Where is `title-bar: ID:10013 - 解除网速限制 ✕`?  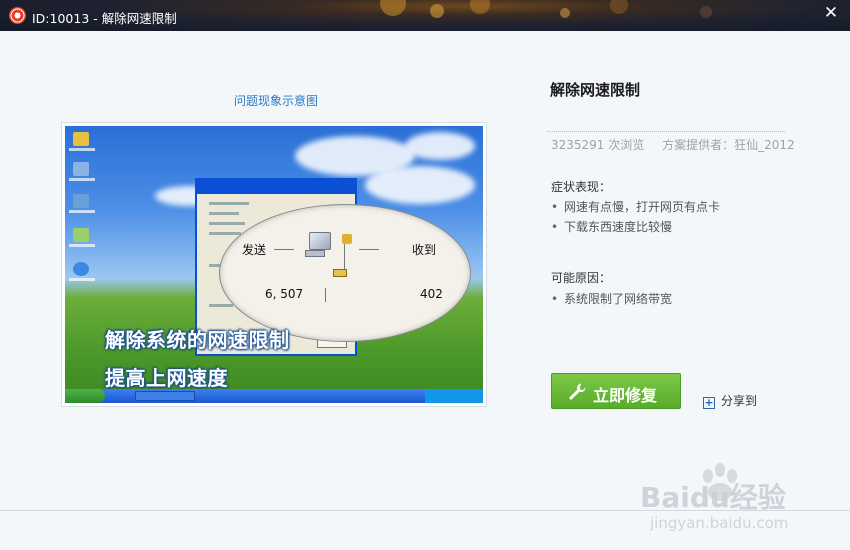
title-bar: ID:10013 - 解除网速限制 ✕ is located at coordinates (425, 15).